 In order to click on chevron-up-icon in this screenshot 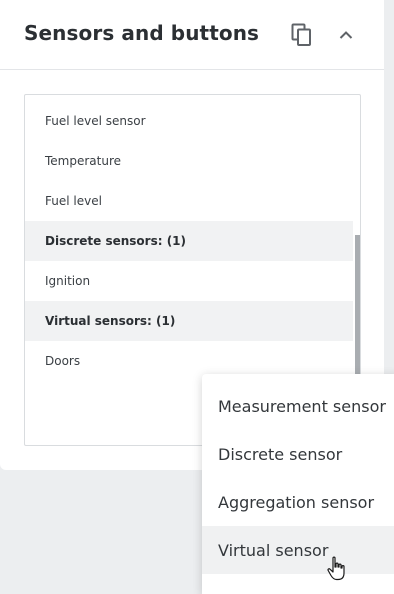, I will do `click(346, 35)`.